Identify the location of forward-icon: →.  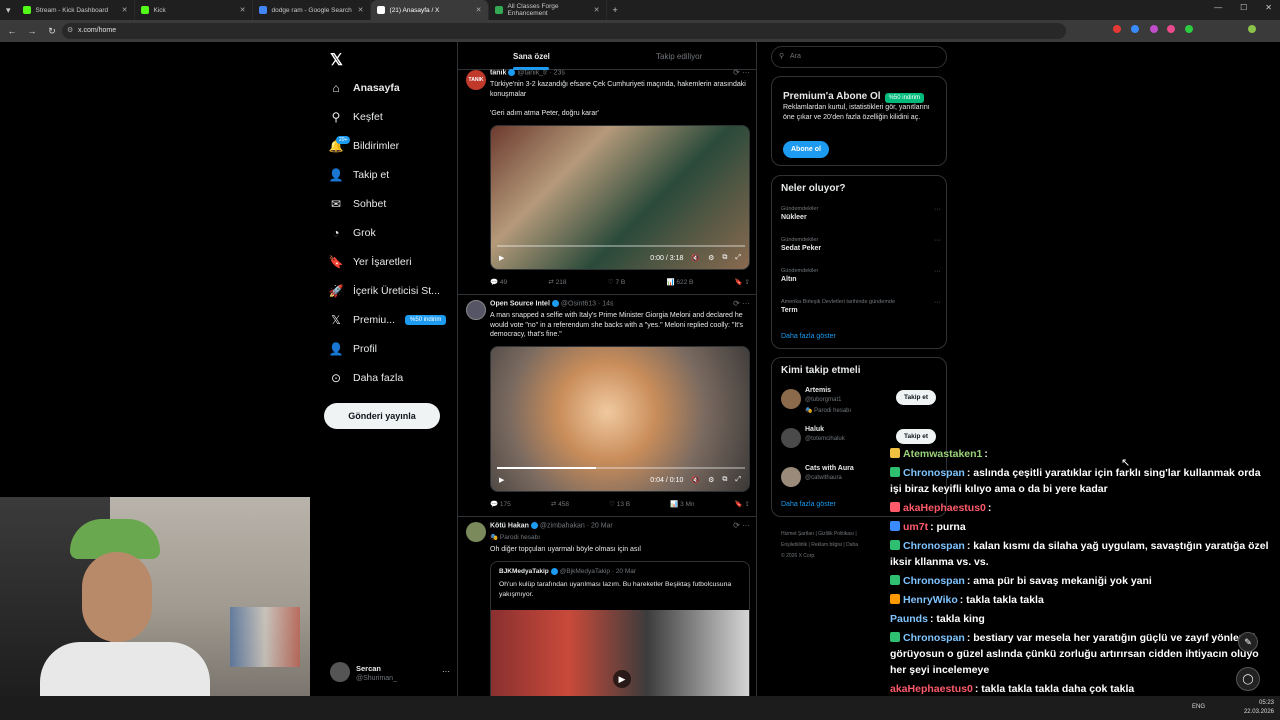
(32, 31).